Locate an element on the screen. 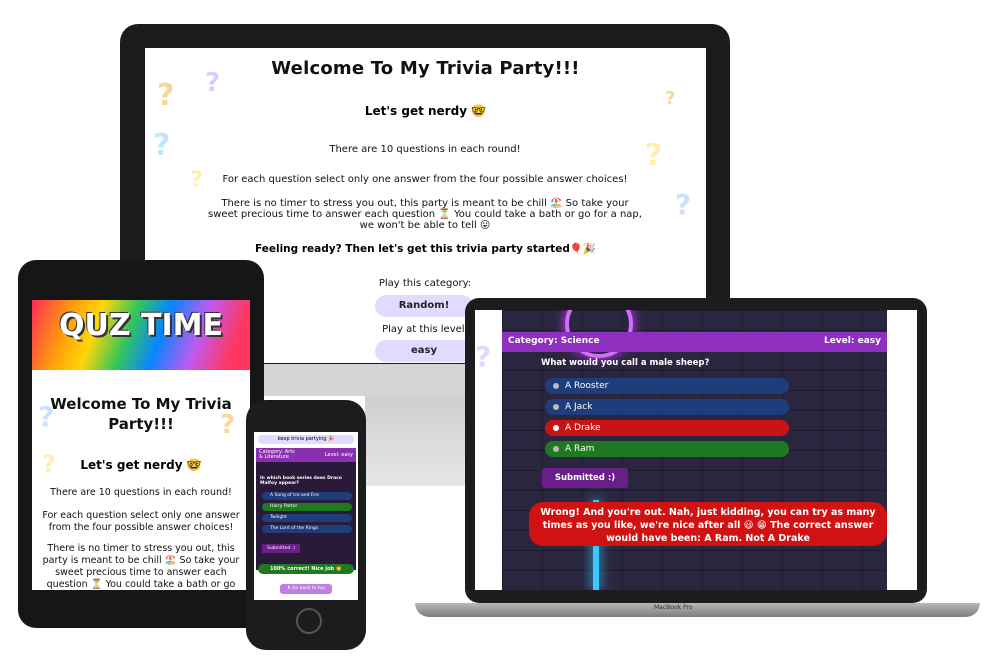 The height and width of the screenshot is (665, 994). level-select: easy is located at coordinates (424, 351).